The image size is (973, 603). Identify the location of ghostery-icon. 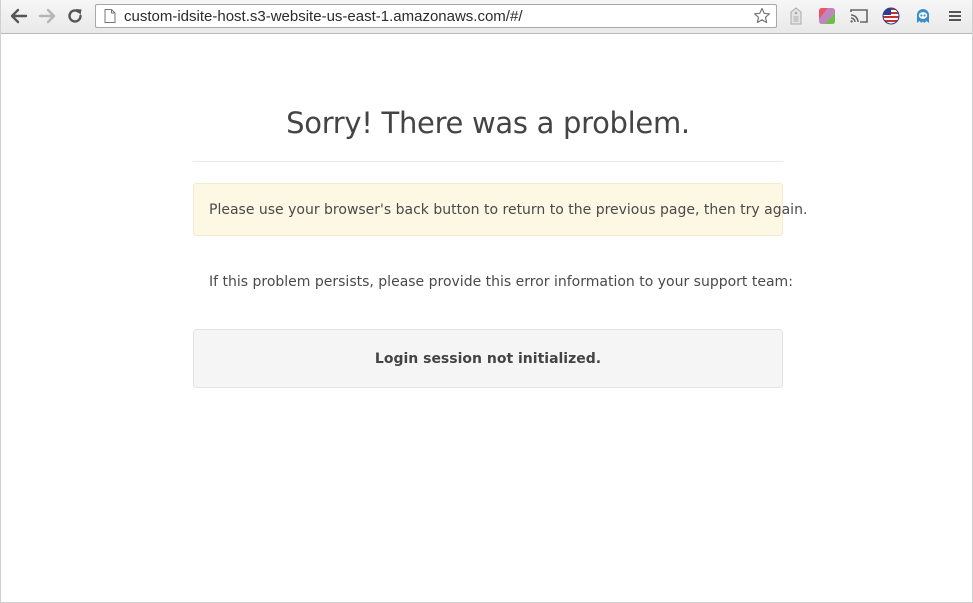
(923, 16).